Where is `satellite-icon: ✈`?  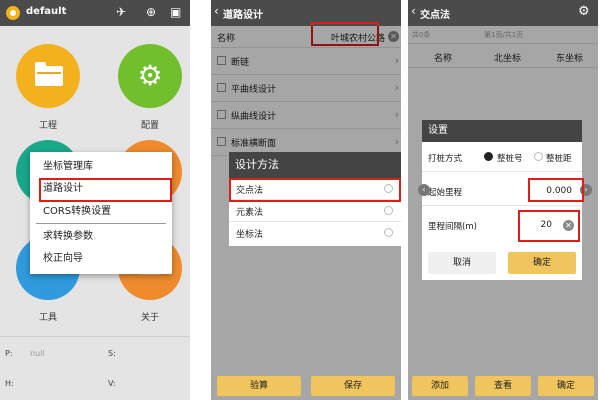 satellite-icon: ✈ is located at coordinates (121, 12).